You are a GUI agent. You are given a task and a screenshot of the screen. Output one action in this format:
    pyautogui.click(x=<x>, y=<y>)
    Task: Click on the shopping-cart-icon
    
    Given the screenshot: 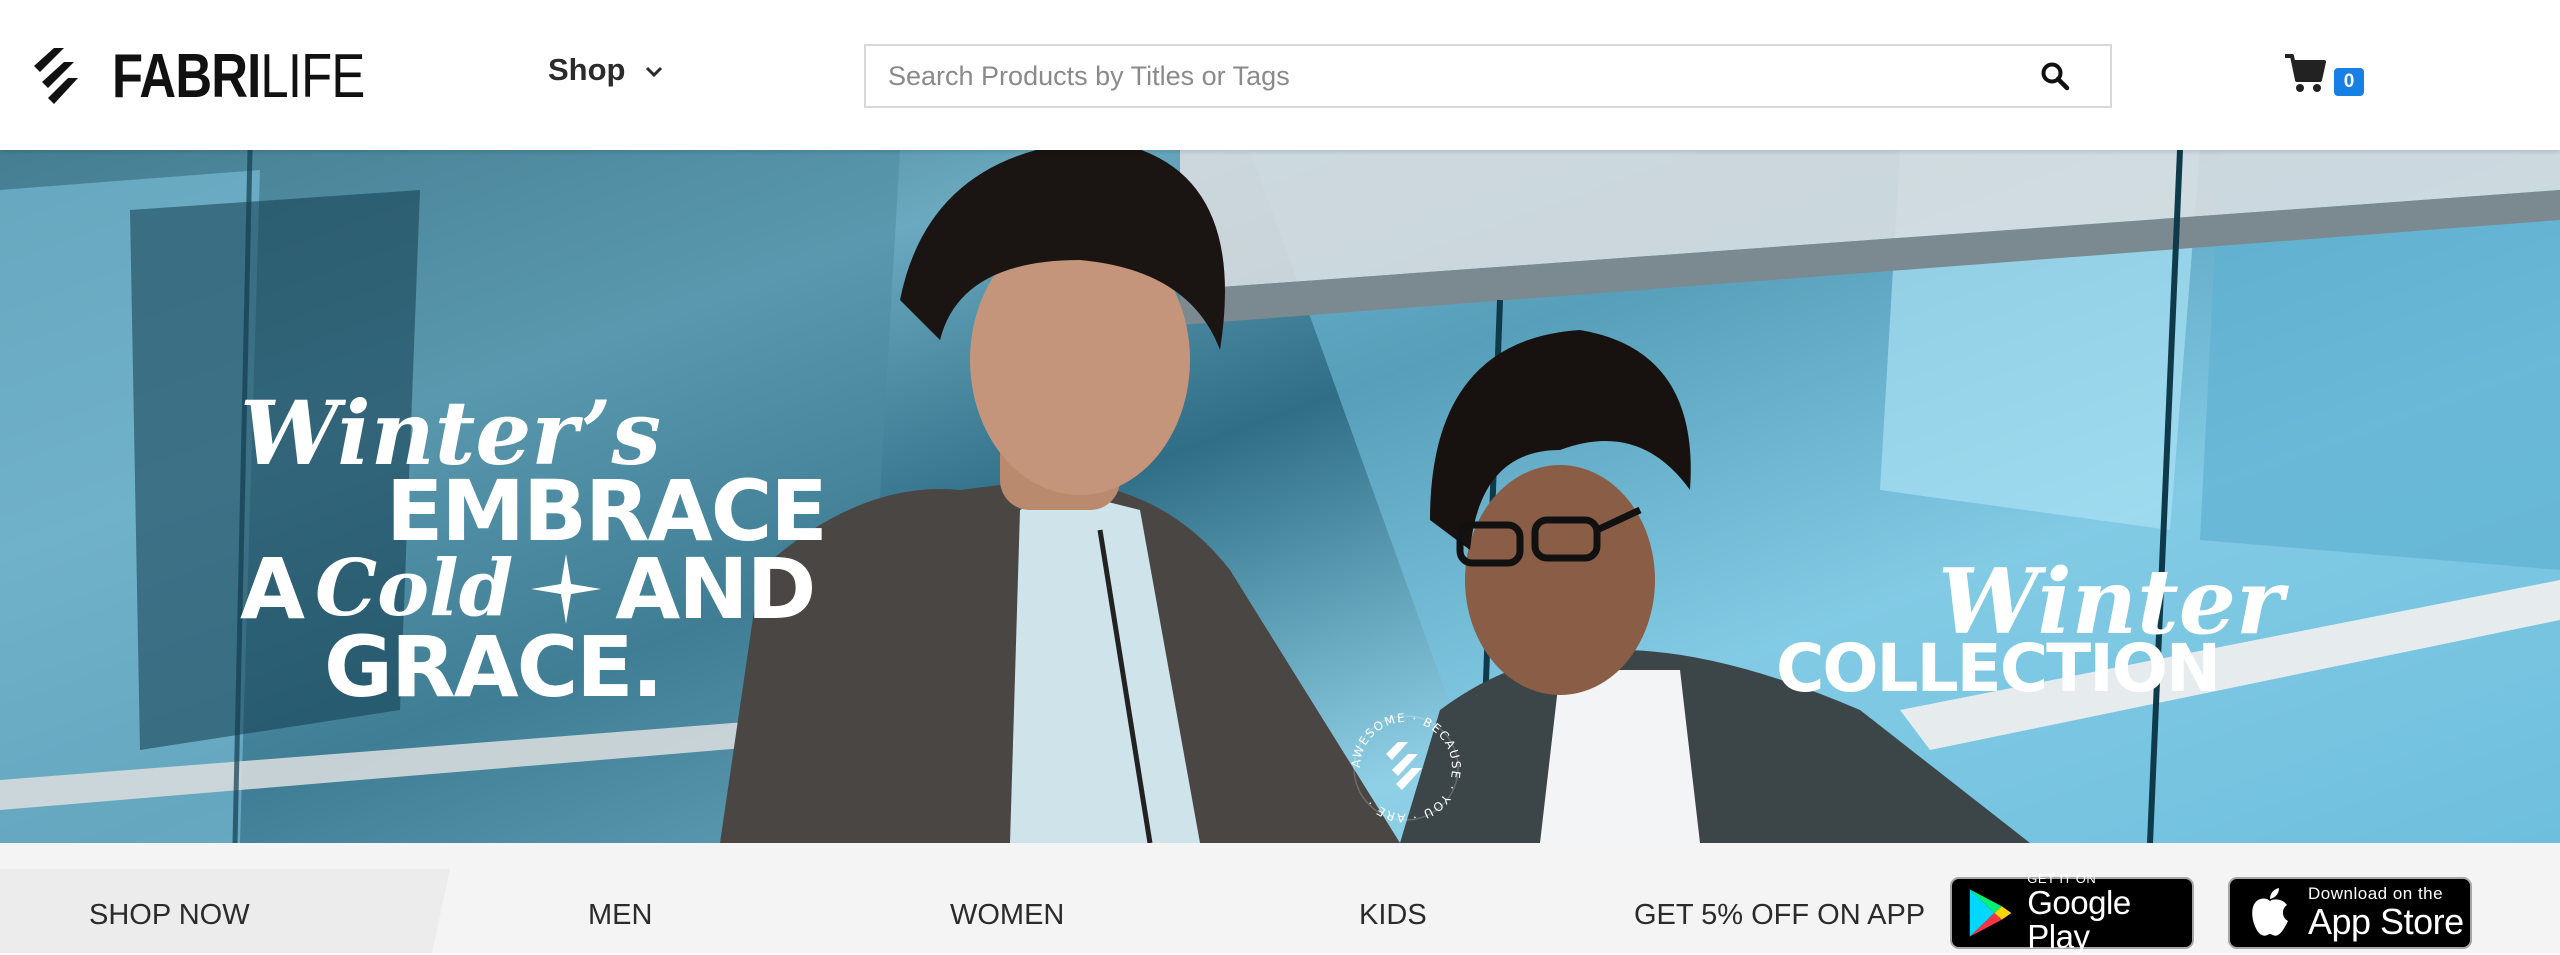 What is the action you would take?
    pyautogui.click(x=2305, y=73)
    